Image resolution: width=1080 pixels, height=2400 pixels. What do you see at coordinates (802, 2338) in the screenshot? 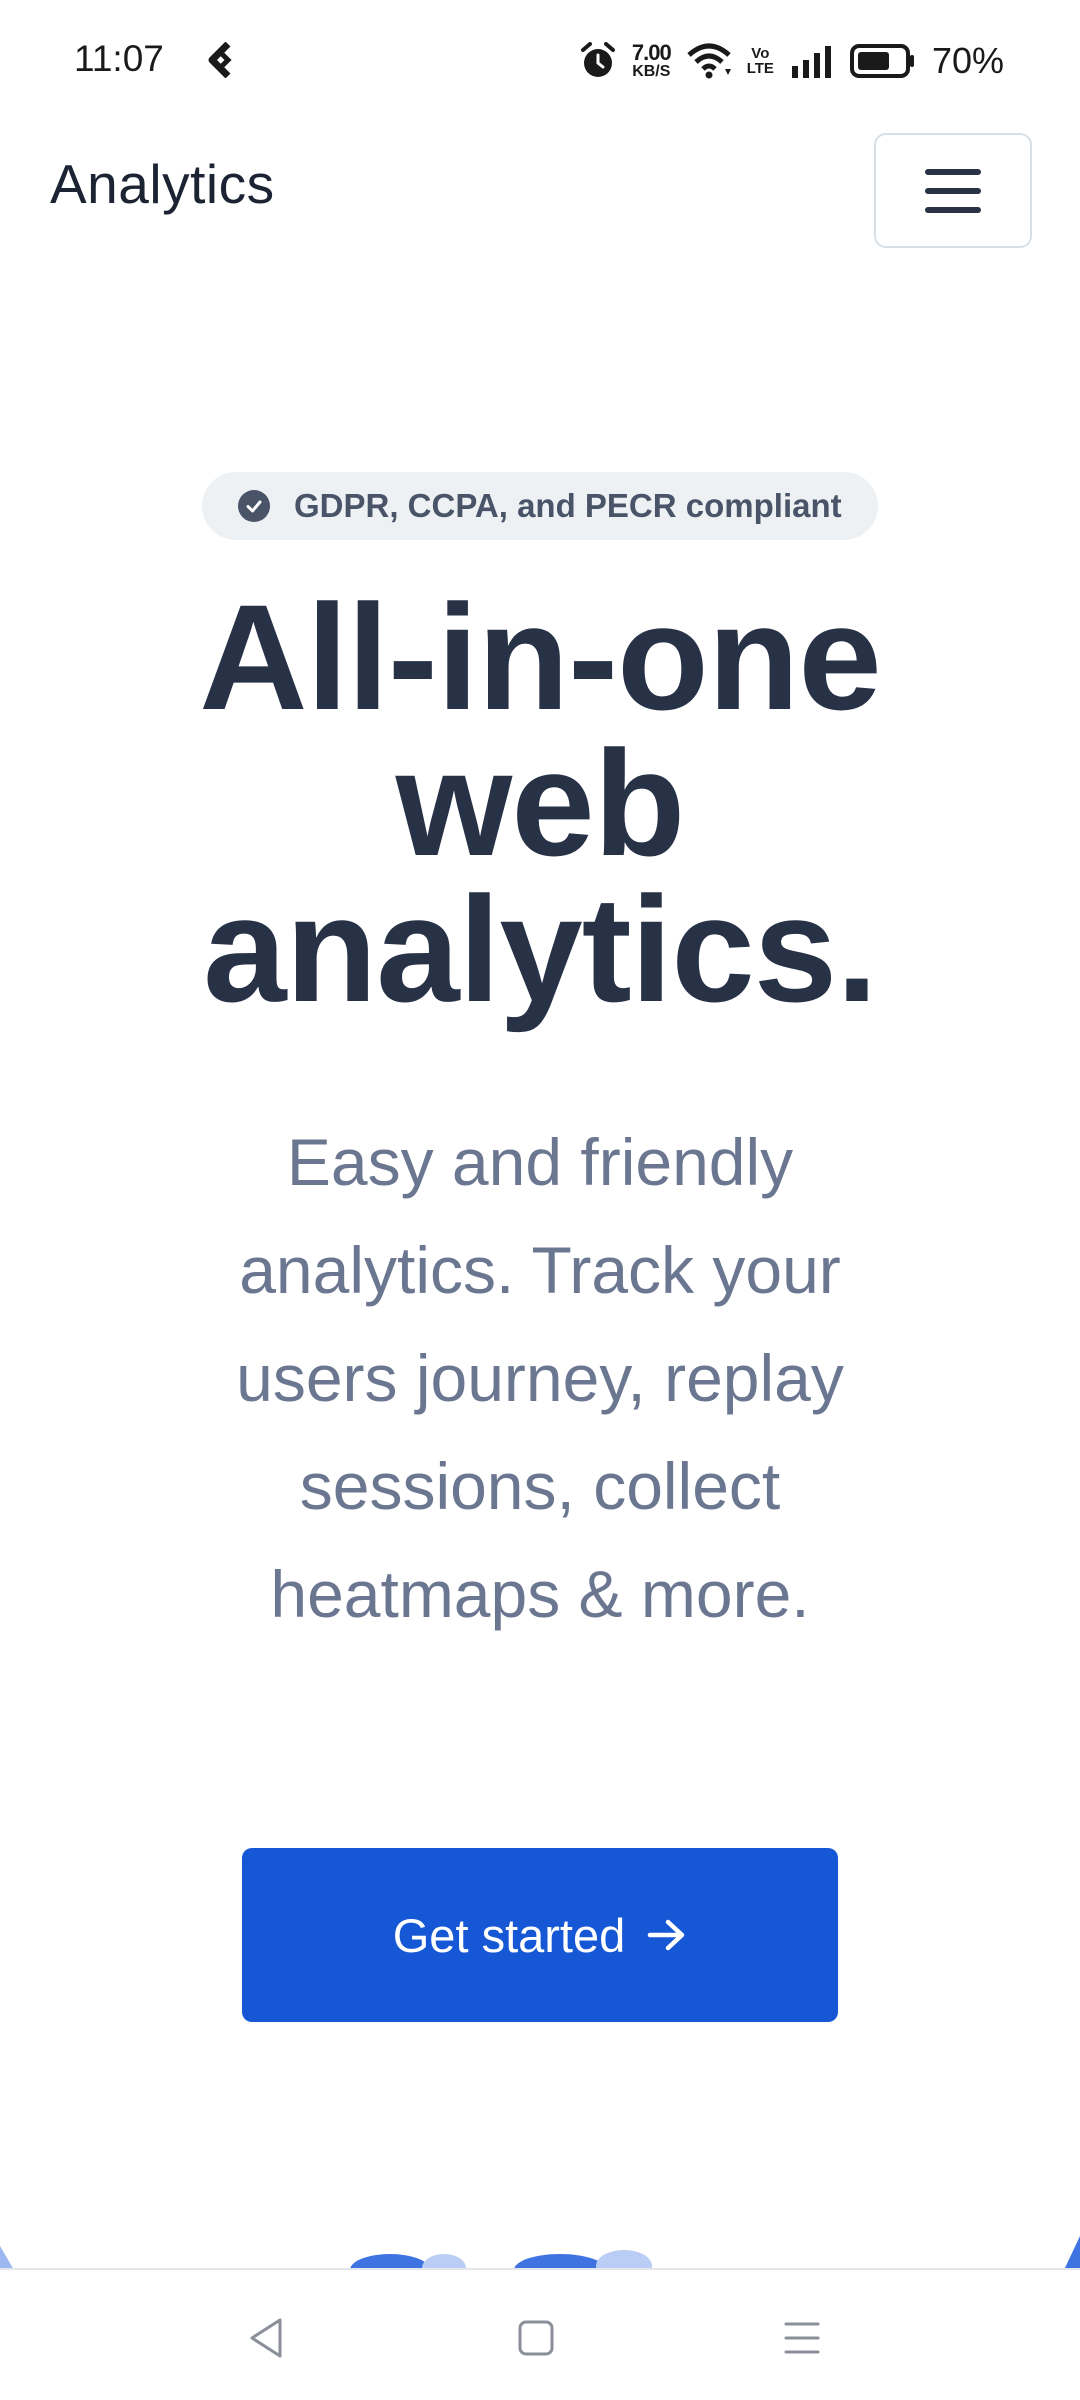
I see `menu-lines-icon` at bounding box center [802, 2338].